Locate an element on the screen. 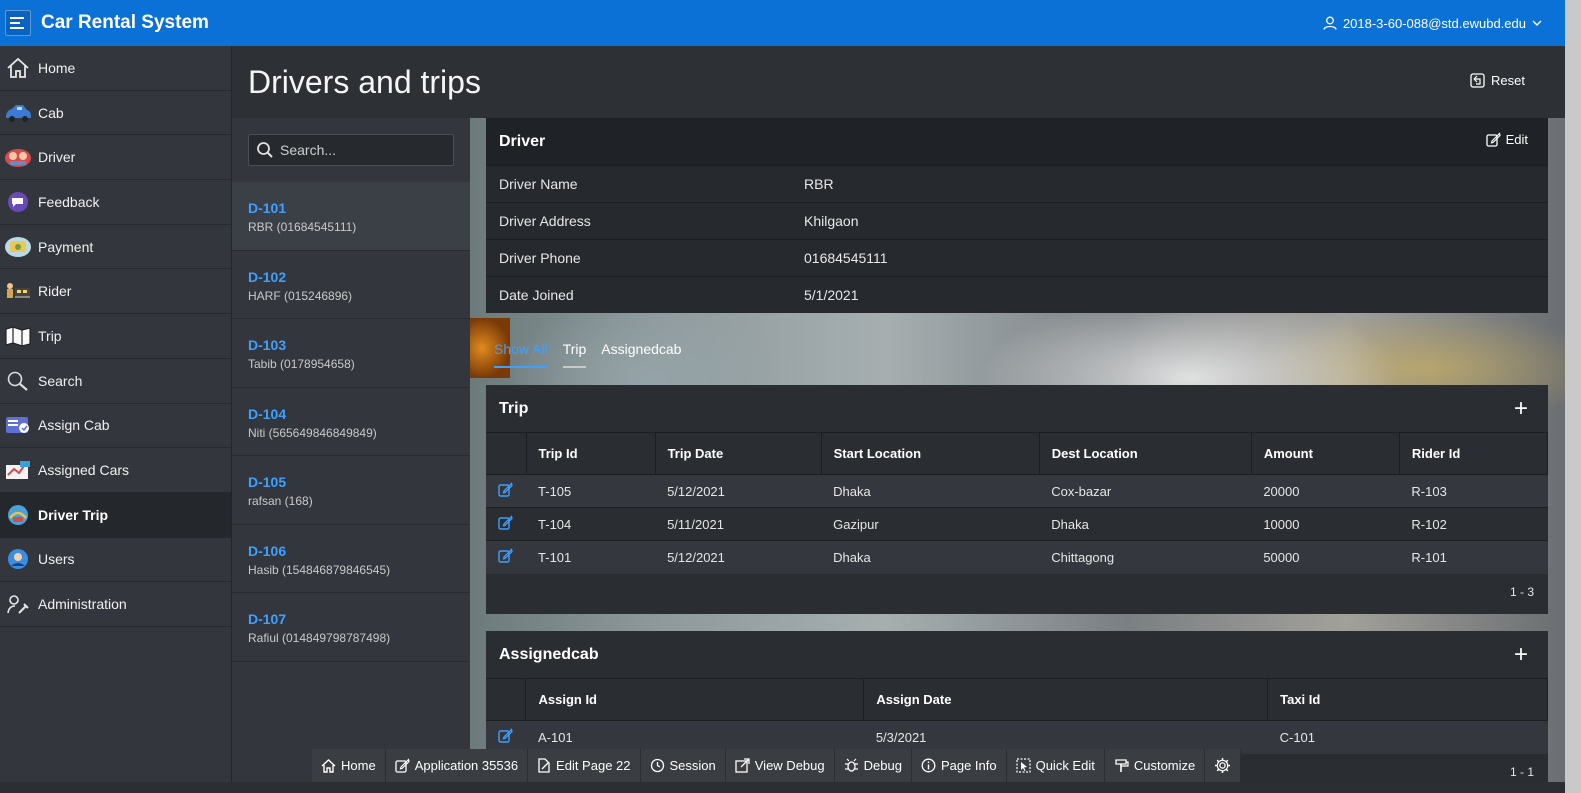 The height and width of the screenshot is (793, 1581). devbar-item-edit-page-22: Edit Page 22 is located at coordinates (584, 765).